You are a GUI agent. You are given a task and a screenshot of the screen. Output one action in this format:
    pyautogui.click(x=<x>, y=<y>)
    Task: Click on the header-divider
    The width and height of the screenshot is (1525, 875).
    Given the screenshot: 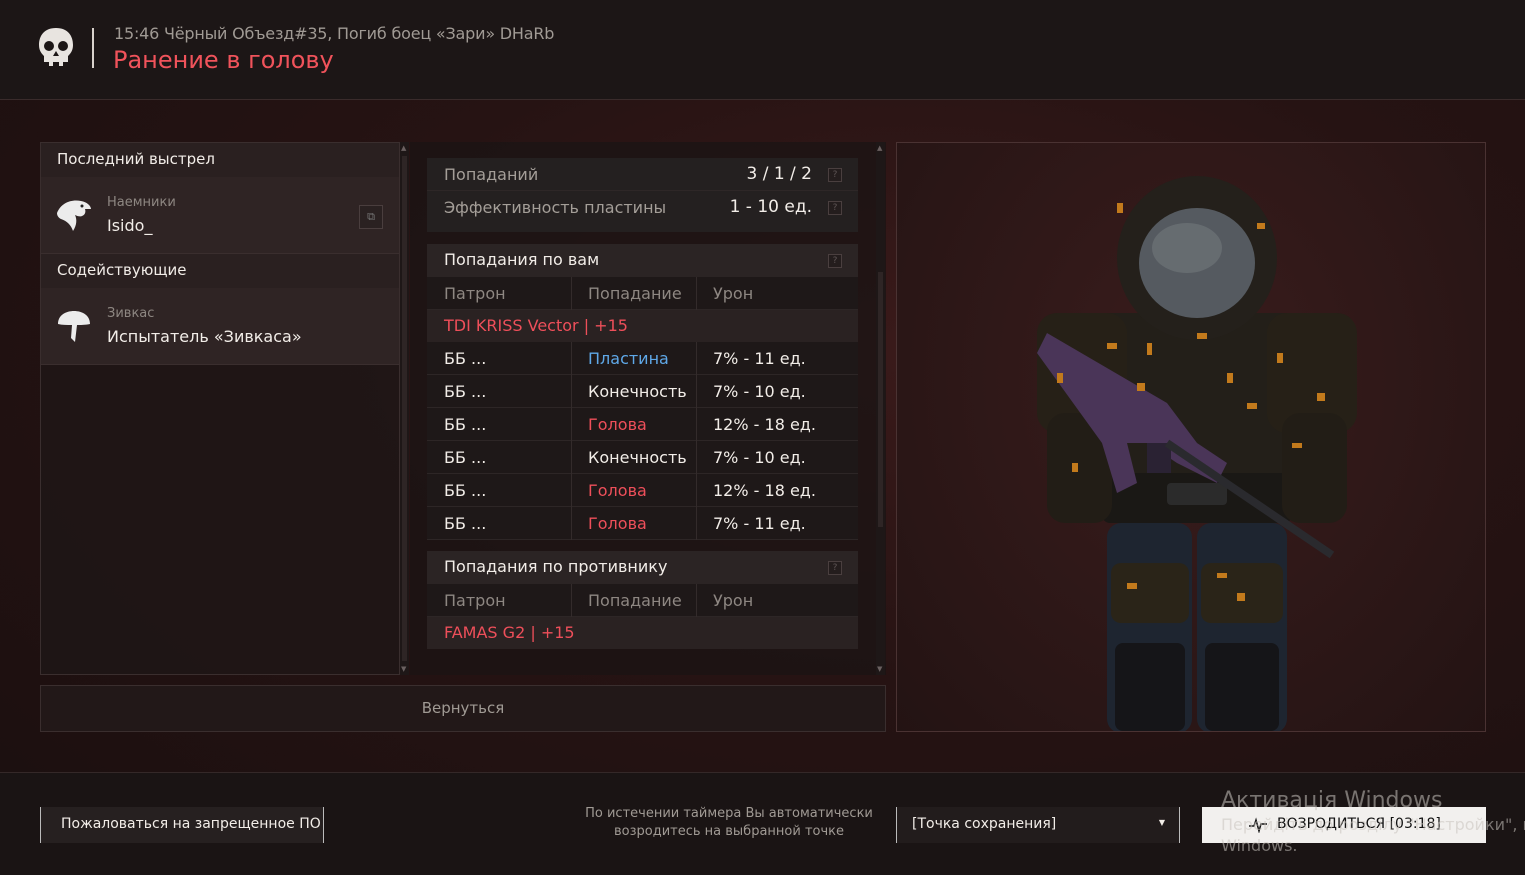 What is the action you would take?
    pyautogui.click(x=93, y=48)
    